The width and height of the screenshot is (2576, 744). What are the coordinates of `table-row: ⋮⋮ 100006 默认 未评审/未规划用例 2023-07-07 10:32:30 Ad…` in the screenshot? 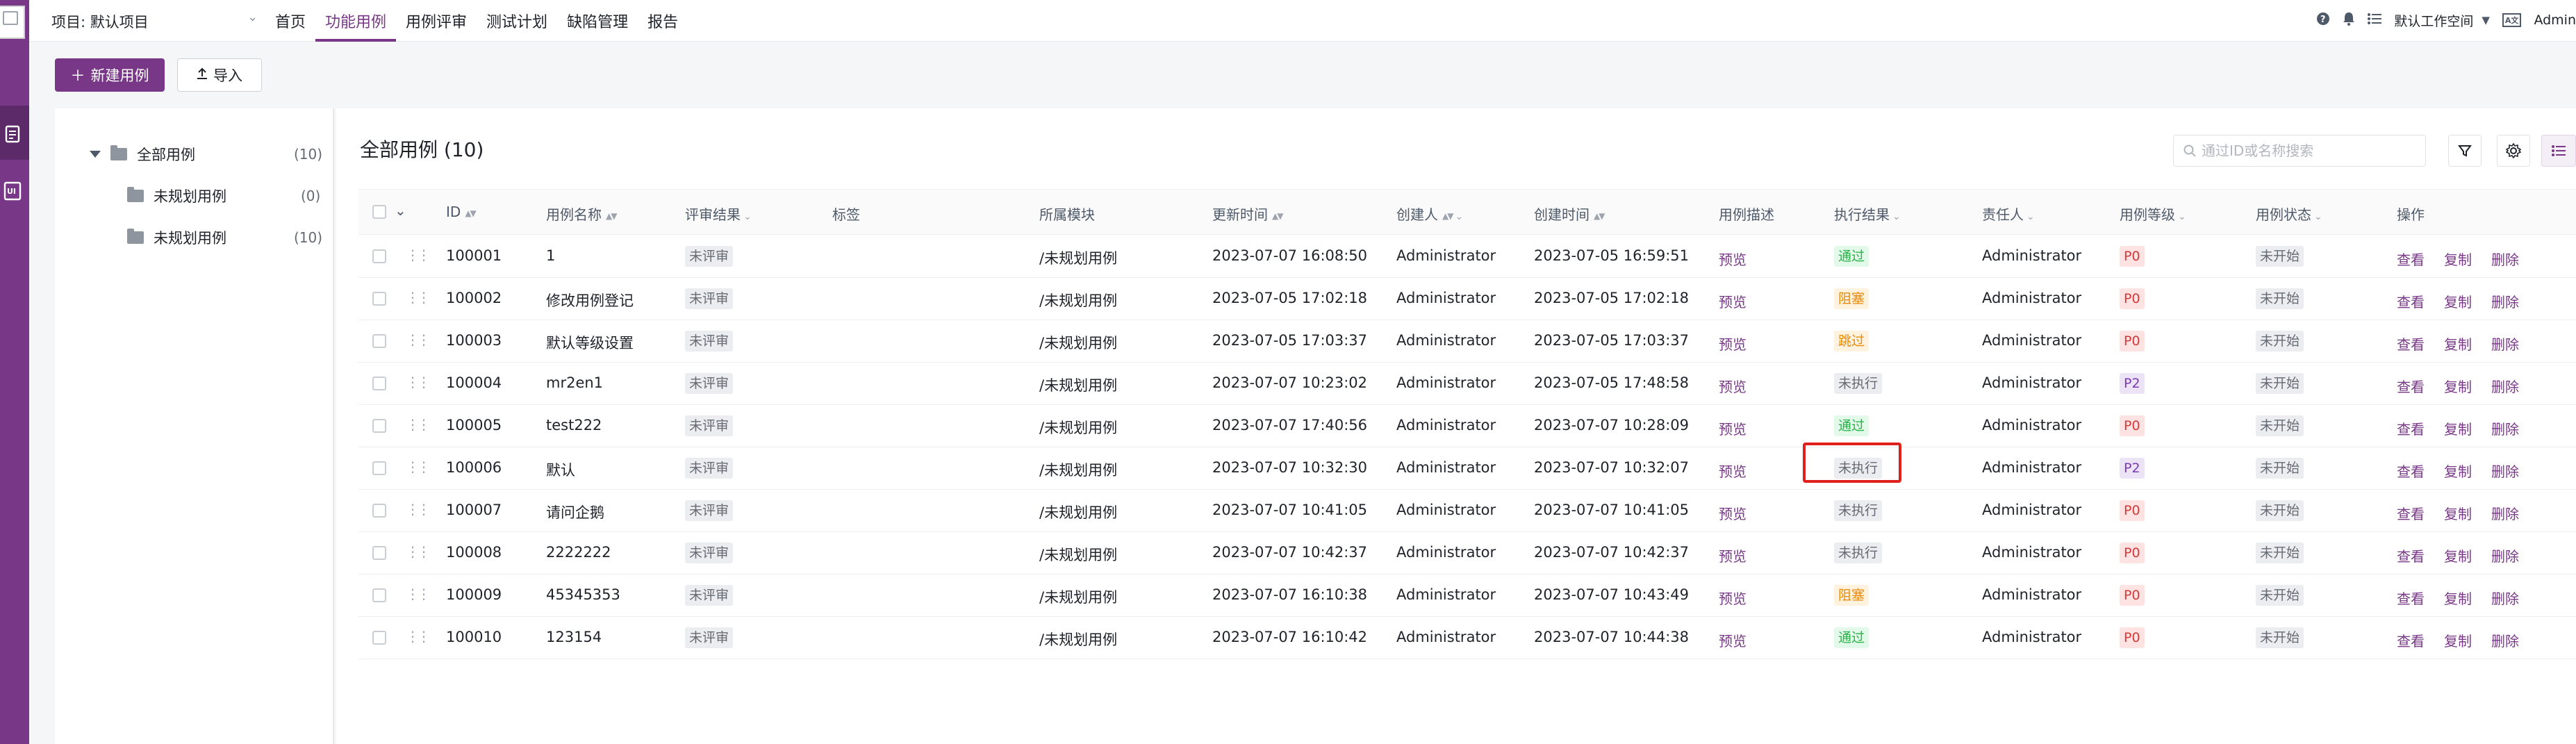 It's located at (1467, 468).